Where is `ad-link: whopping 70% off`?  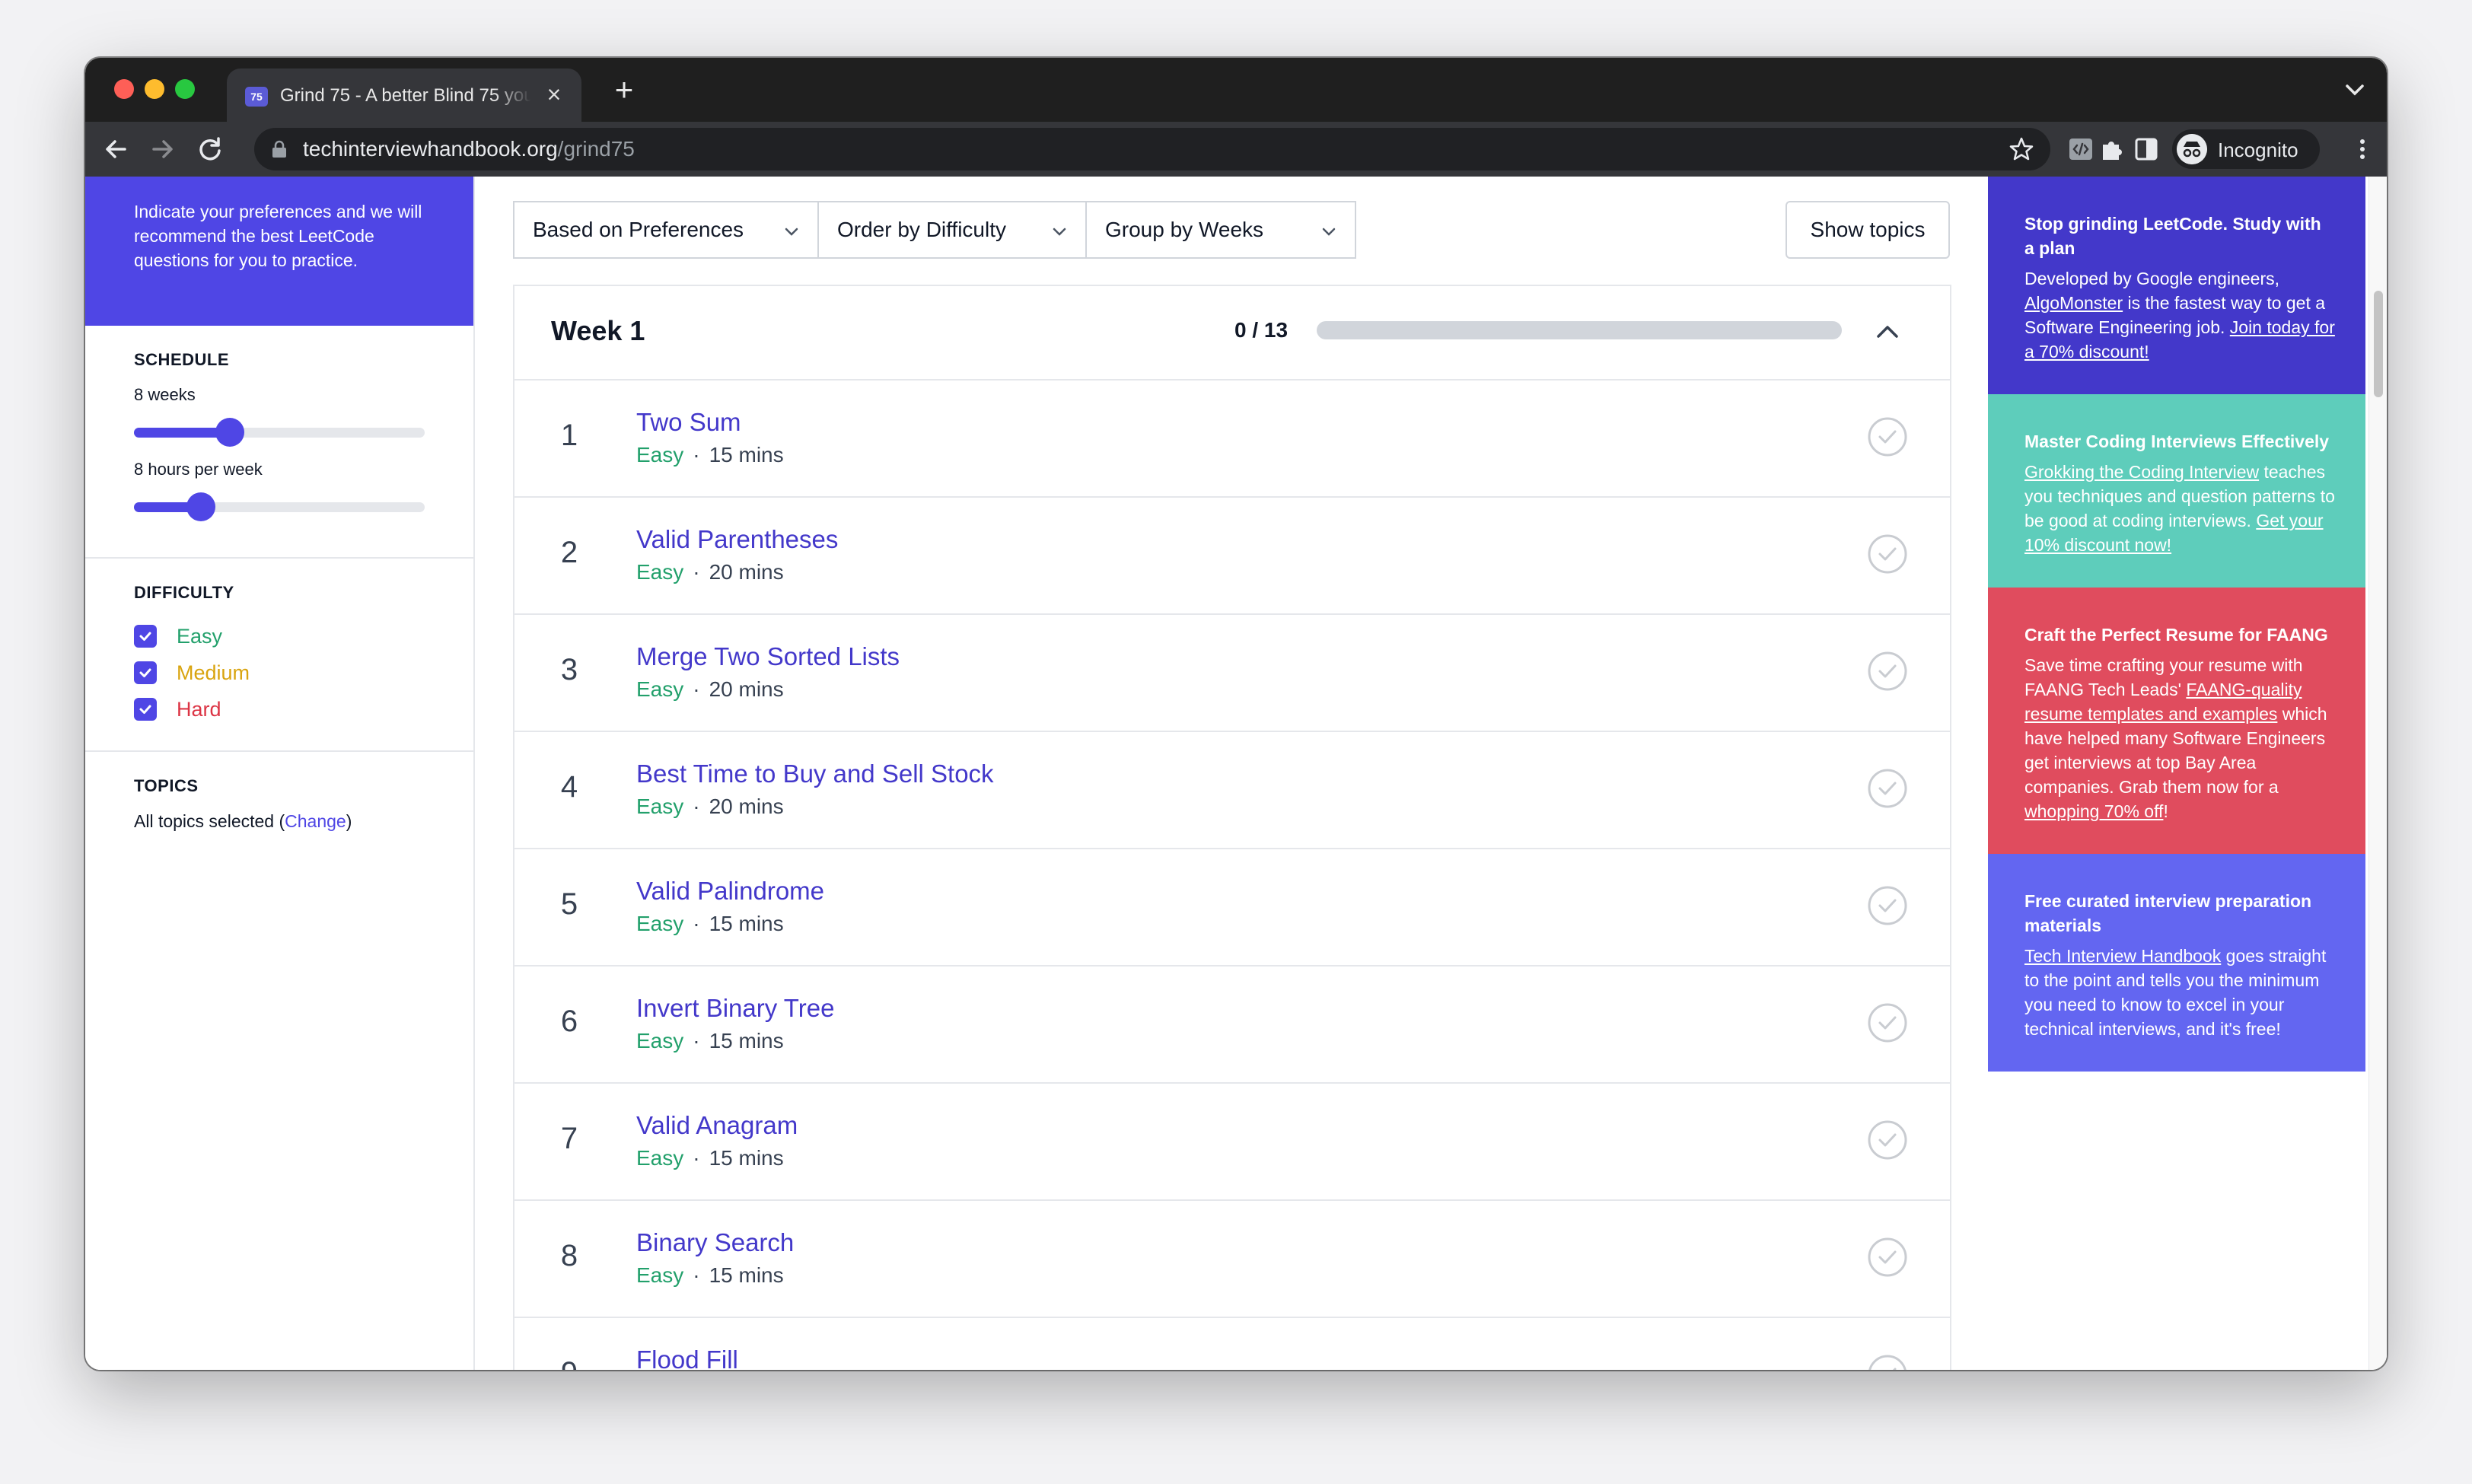 ad-link: whopping 70% off is located at coordinates (2093, 811).